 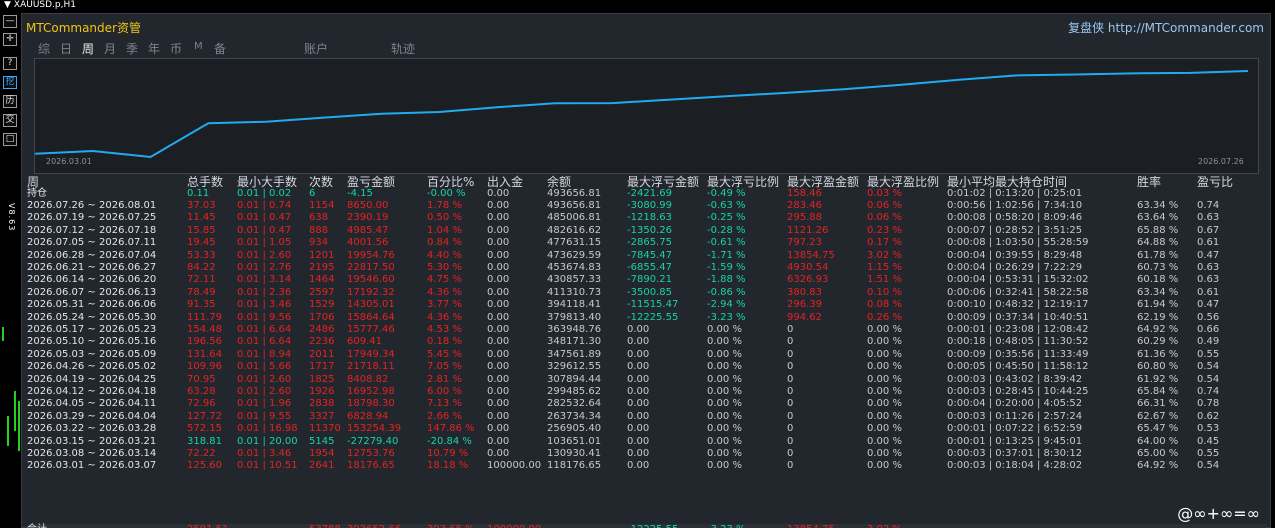 I want to click on cell-deposit: 100000.00, so click(x=514, y=526).